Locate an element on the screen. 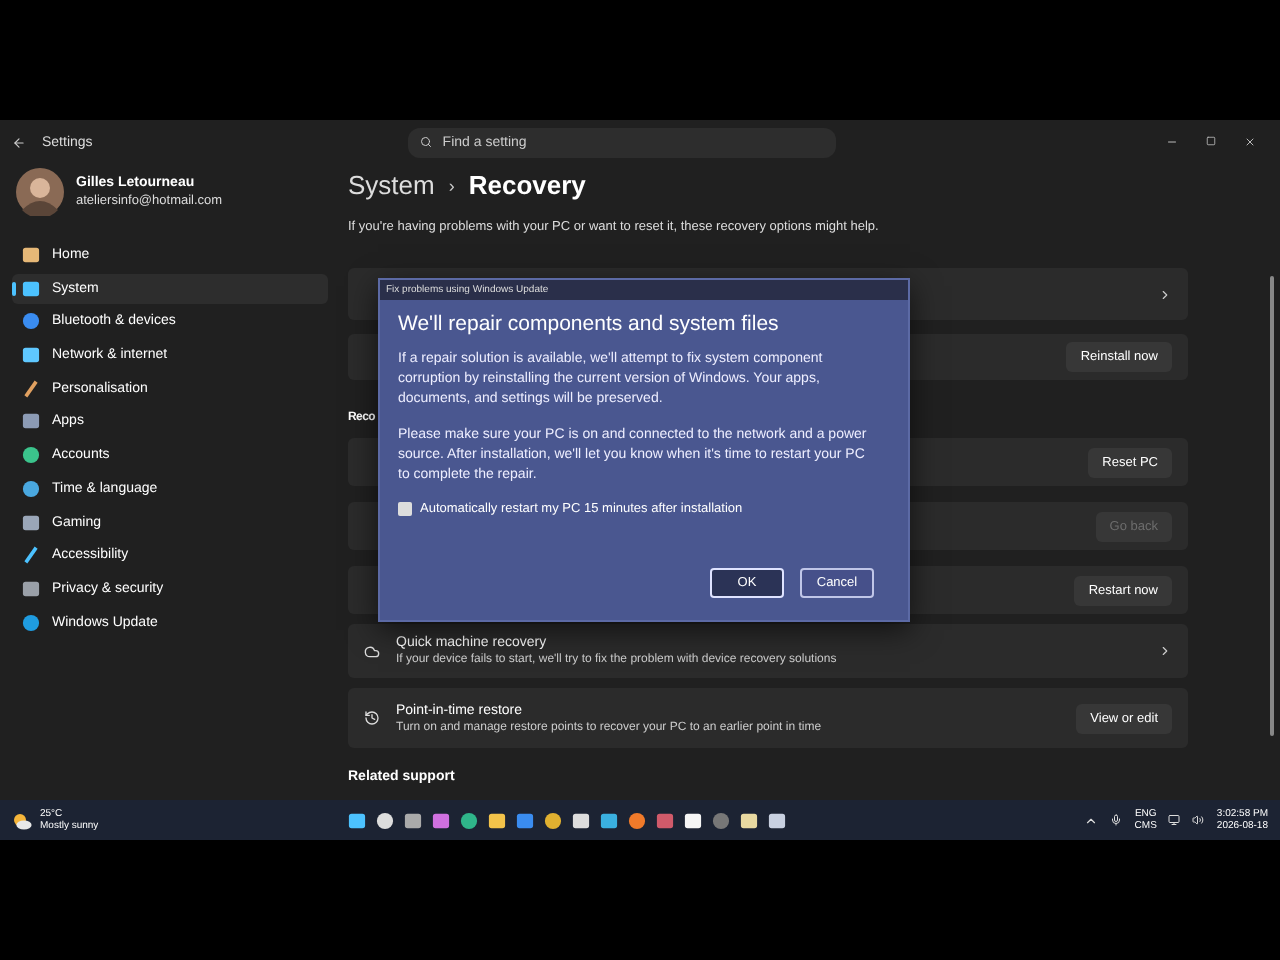 The width and height of the screenshot is (1280, 960). microphone-icon is located at coordinates (1116, 820).